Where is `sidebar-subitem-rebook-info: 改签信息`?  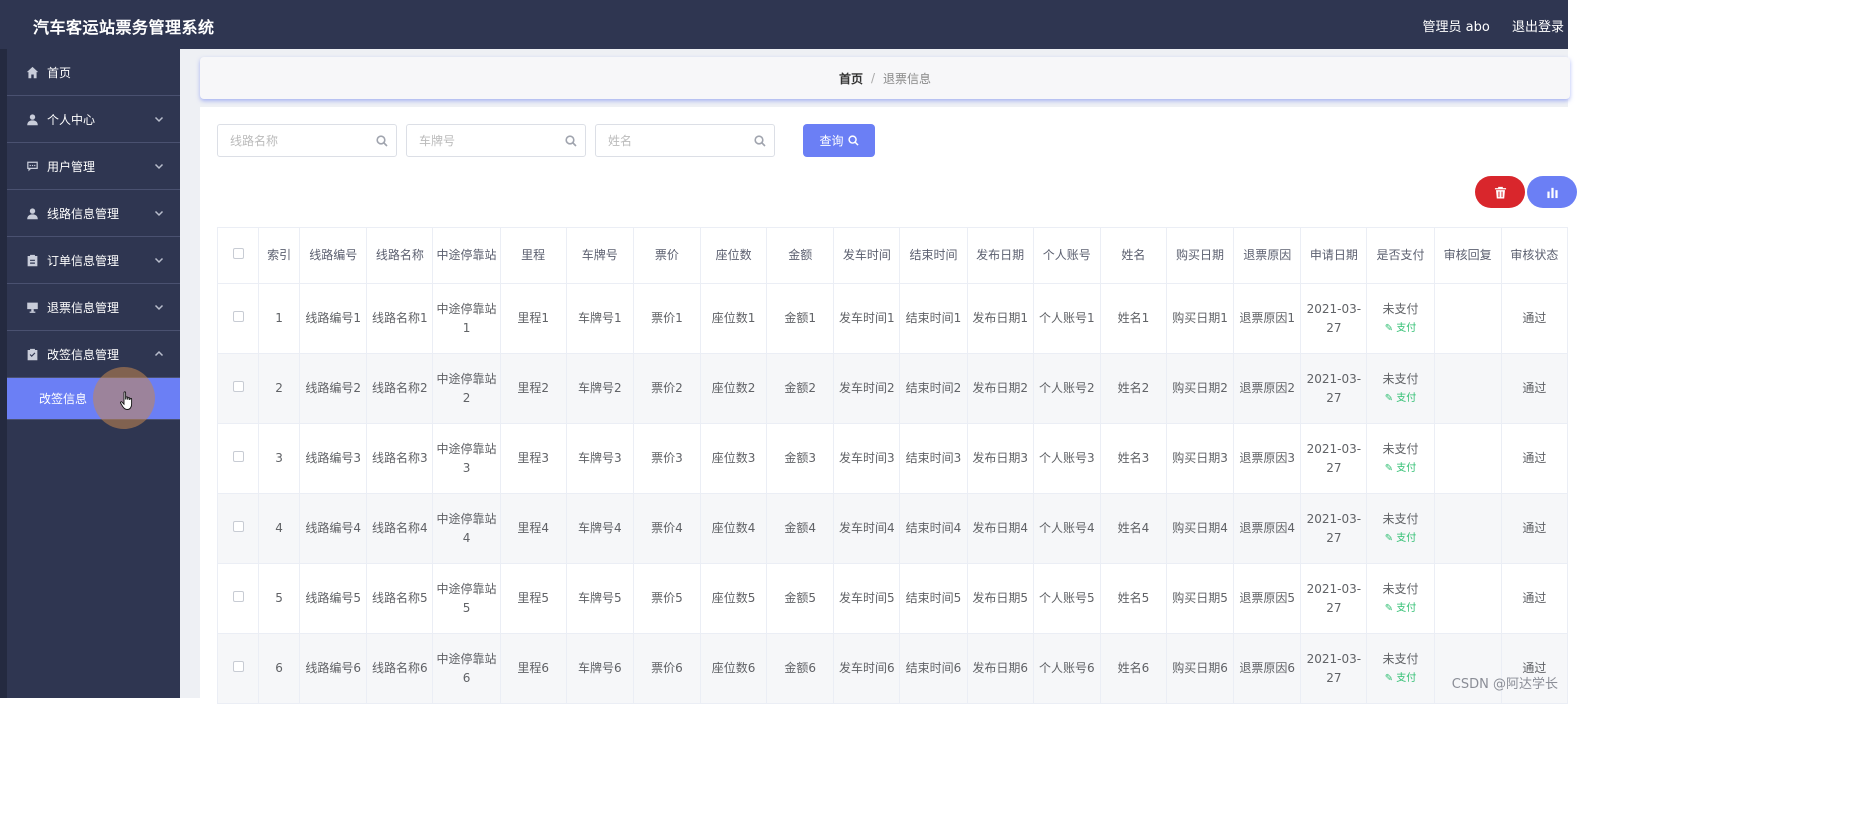 sidebar-subitem-rebook-info: 改签信息 is located at coordinates (93, 398).